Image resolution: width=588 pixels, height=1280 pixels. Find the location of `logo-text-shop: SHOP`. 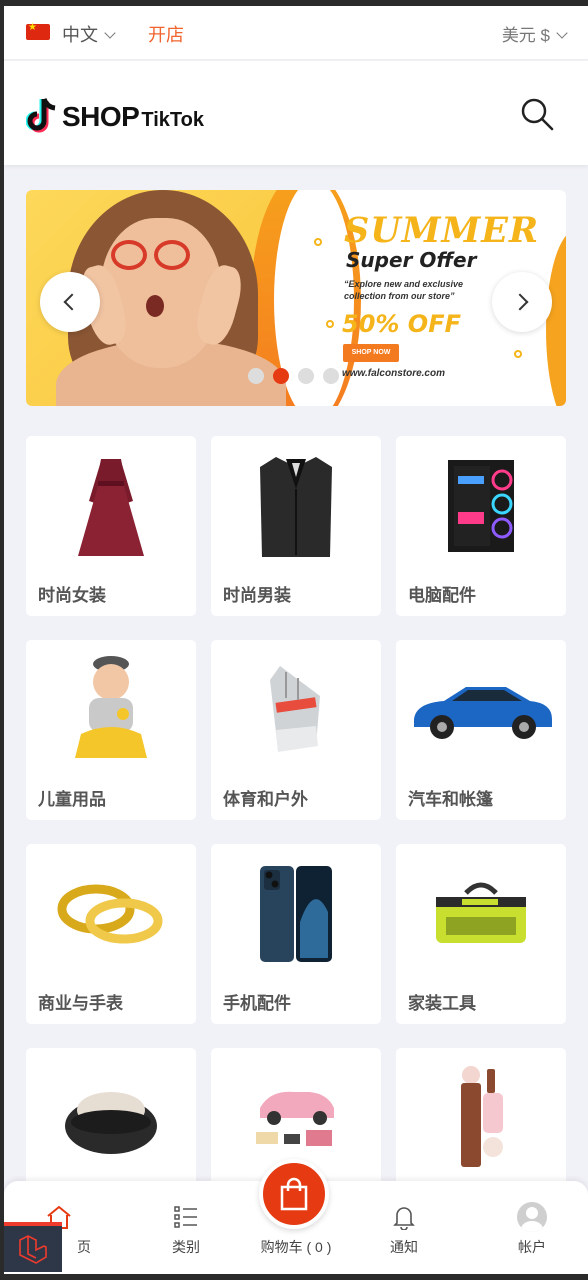

logo-text-shop: SHOP is located at coordinates (101, 116).